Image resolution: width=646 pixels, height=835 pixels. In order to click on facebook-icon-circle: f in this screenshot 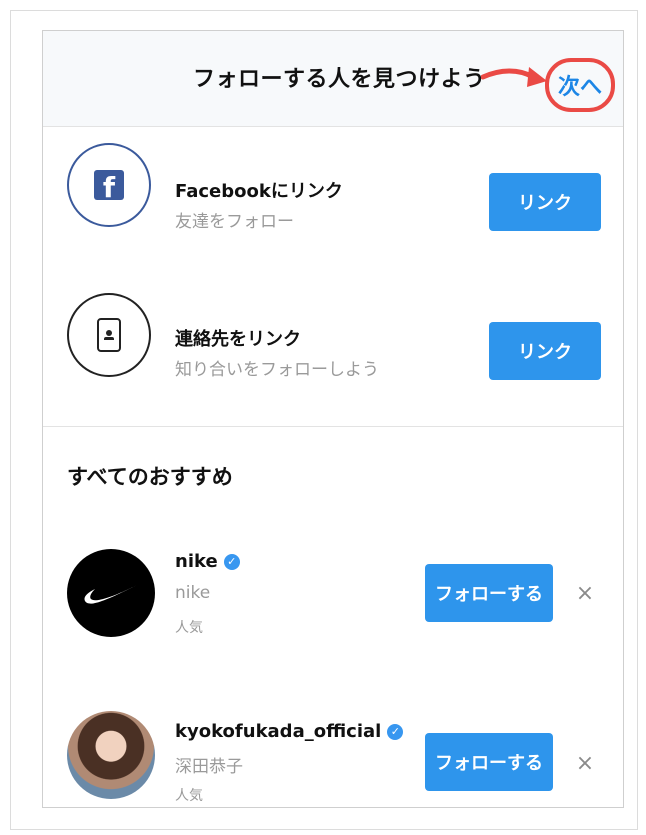, I will do `click(109, 185)`.